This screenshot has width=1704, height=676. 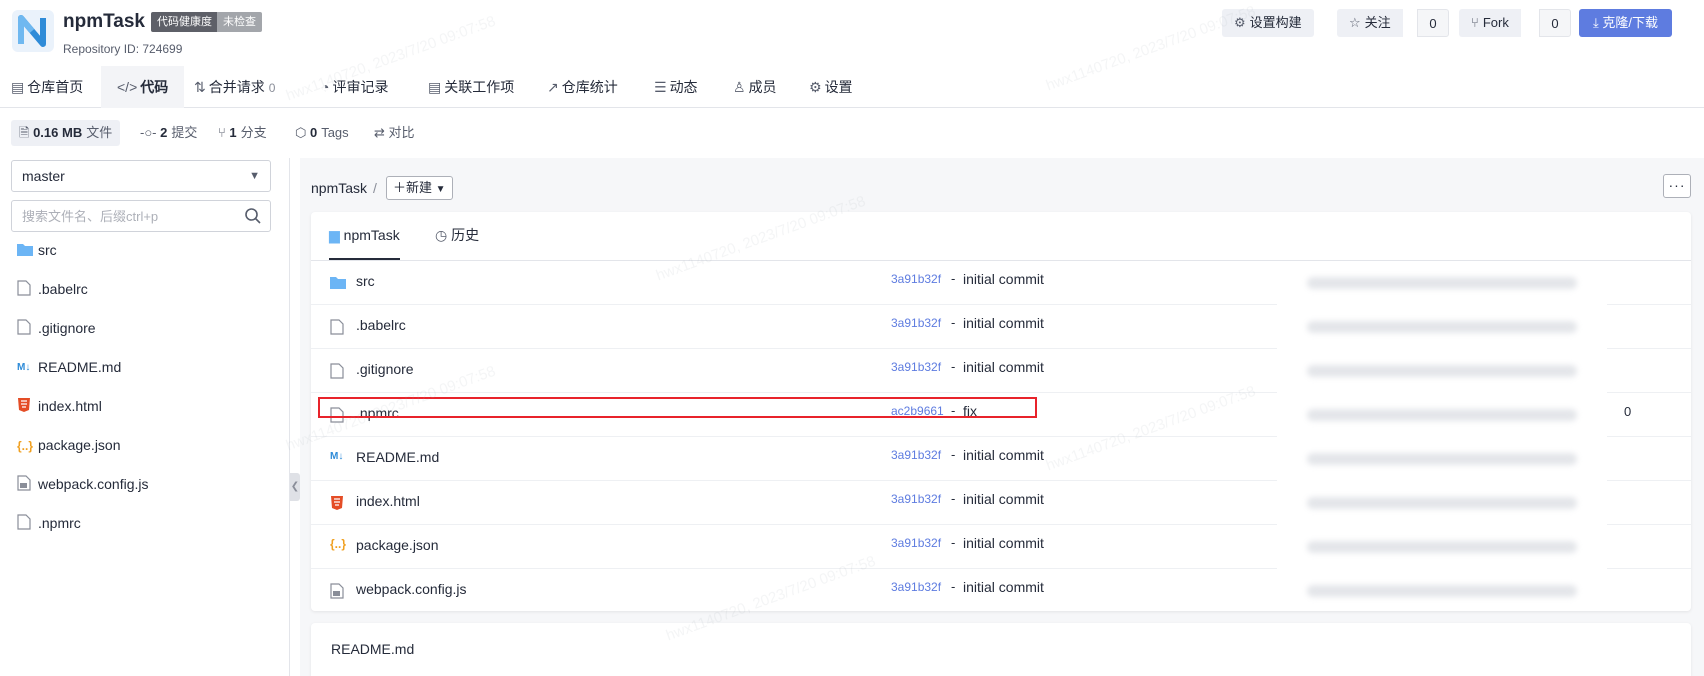 I want to click on tab-code: </> 代码, so click(x=143, y=87).